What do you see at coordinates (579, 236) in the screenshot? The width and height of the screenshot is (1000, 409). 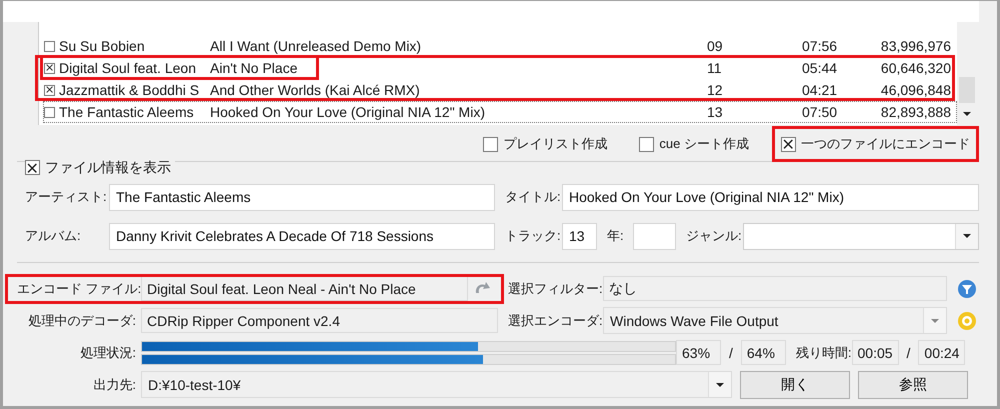 I see `track-field: 13` at bounding box center [579, 236].